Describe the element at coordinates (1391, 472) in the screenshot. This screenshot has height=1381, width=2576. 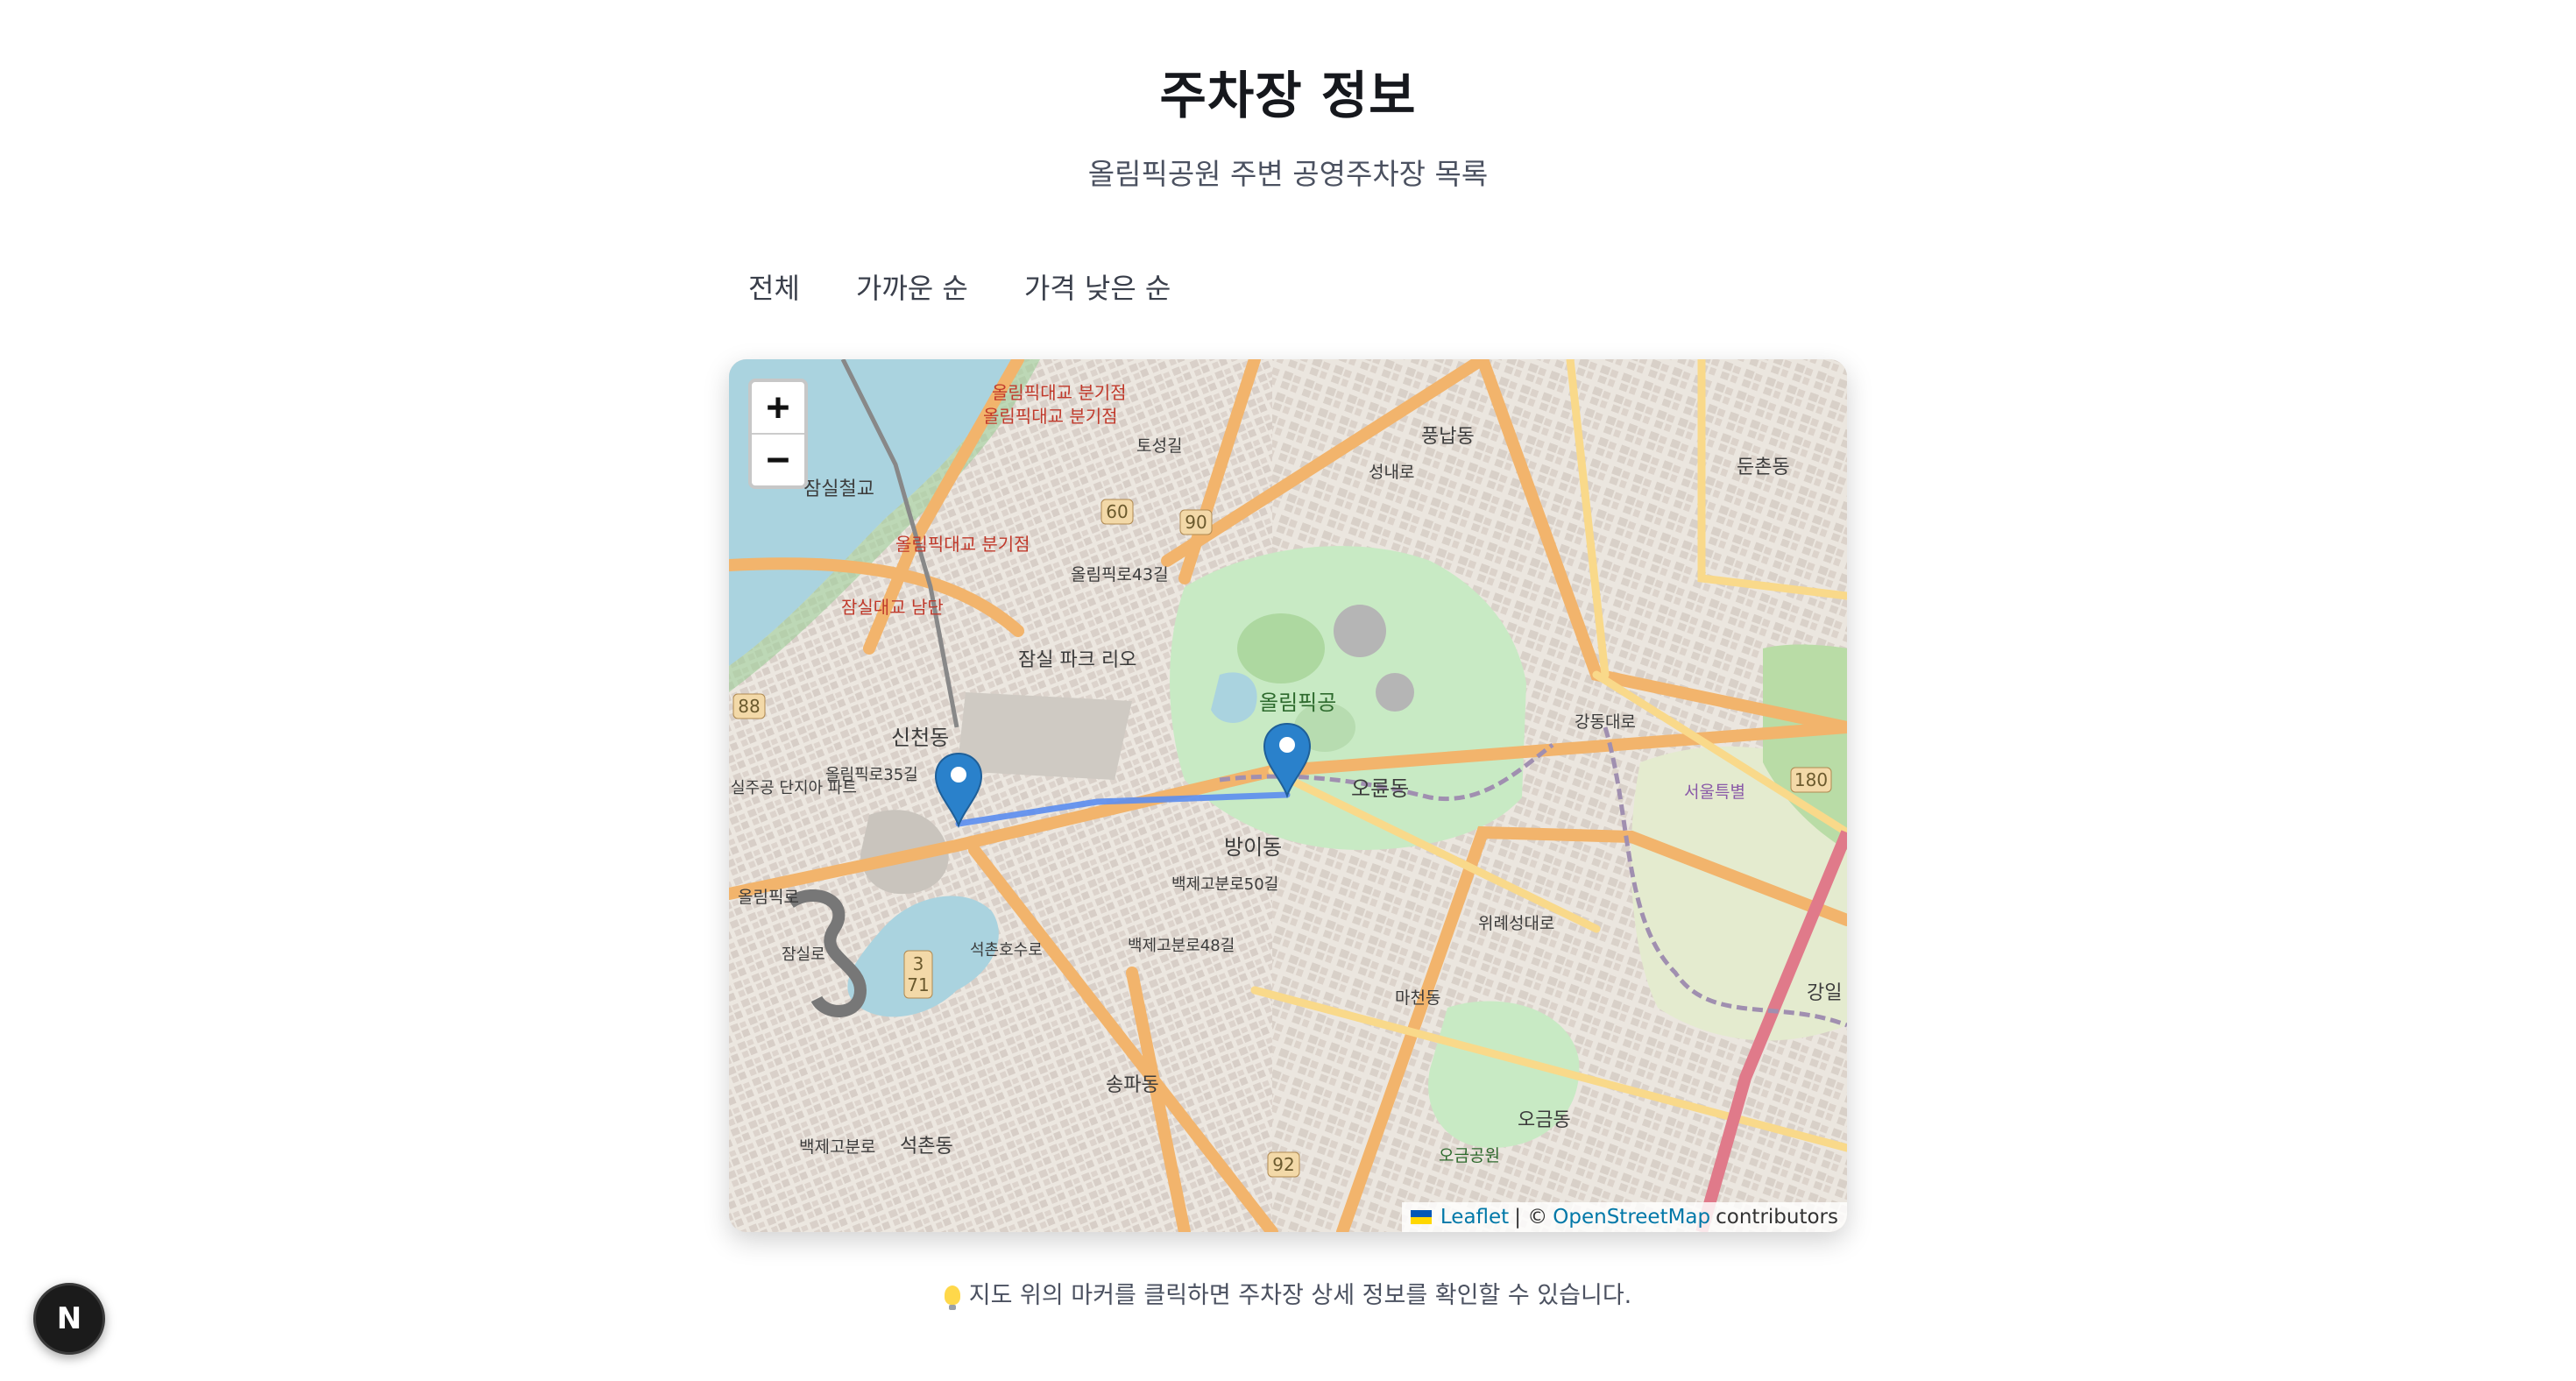
I see `map-label-seongnae-road: 성내로` at that location.